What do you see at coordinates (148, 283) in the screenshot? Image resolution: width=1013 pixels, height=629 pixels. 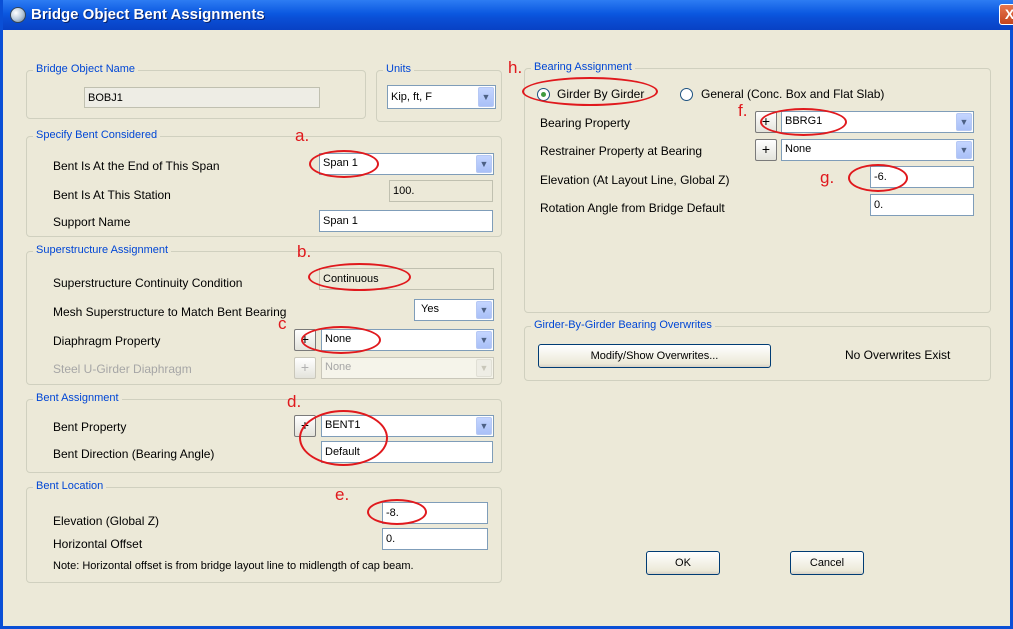 I see `continuity-label: Superstructure Continuity Condition` at bounding box center [148, 283].